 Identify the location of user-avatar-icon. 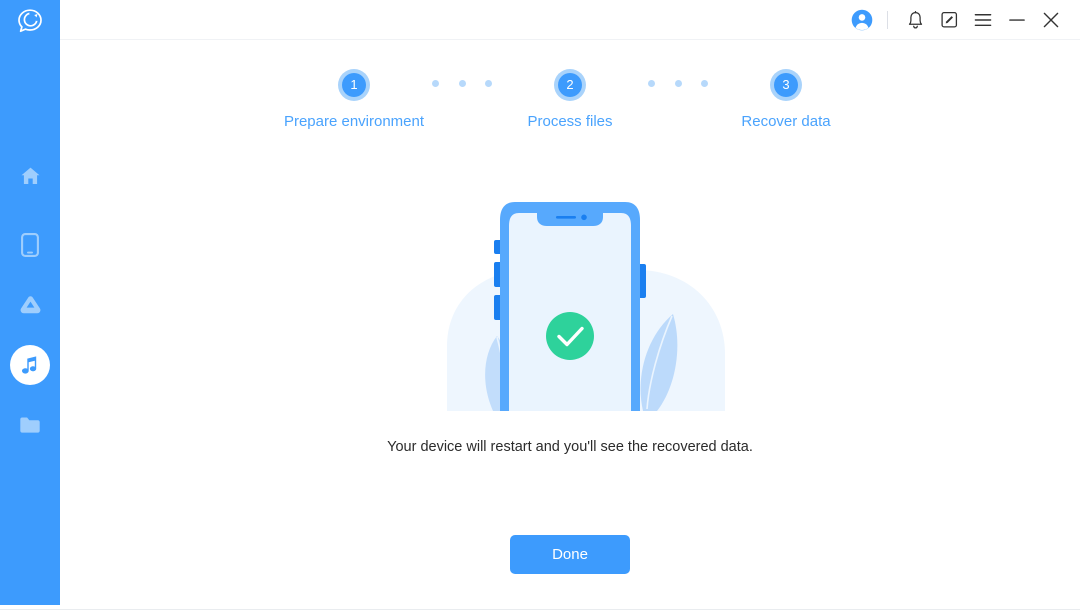
(862, 19).